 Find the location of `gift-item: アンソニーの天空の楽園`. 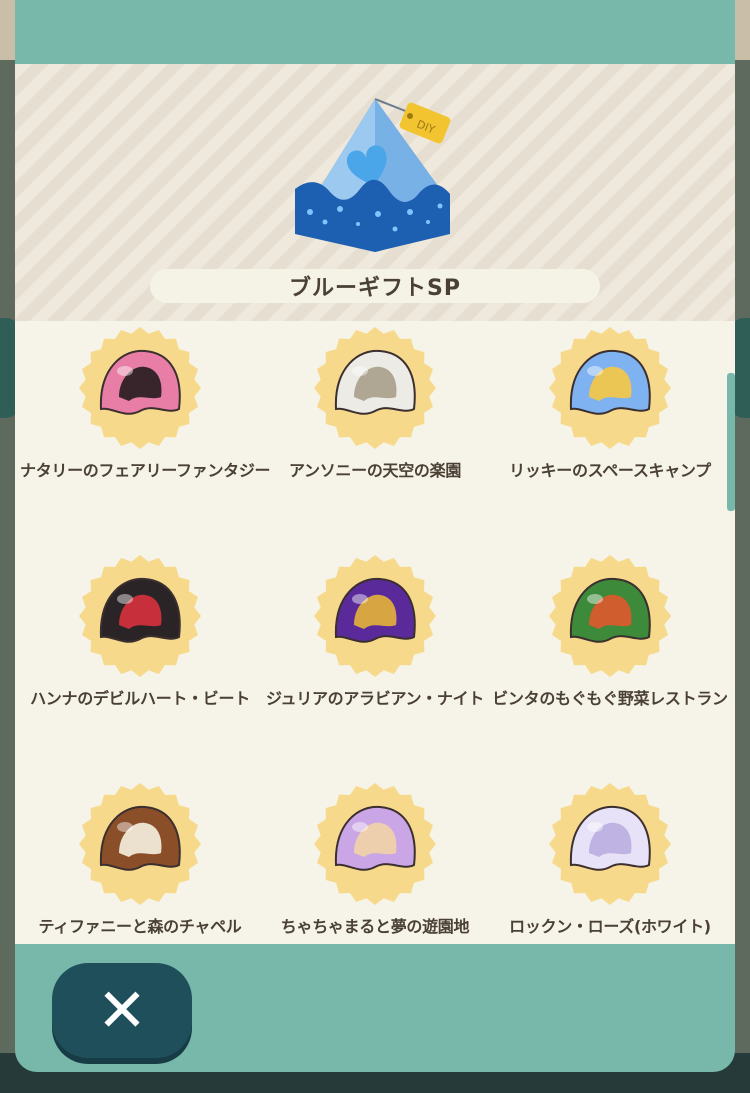

gift-item: アンソニーの天空の楽園 is located at coordinates (375, 431).